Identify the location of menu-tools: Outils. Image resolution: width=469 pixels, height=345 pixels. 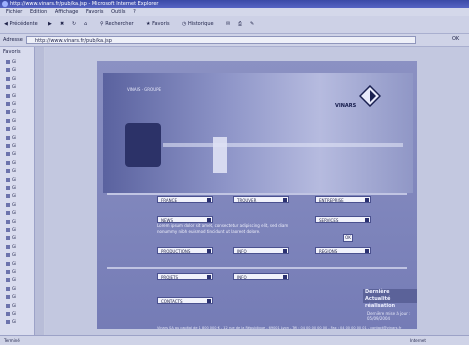
(118, 12).